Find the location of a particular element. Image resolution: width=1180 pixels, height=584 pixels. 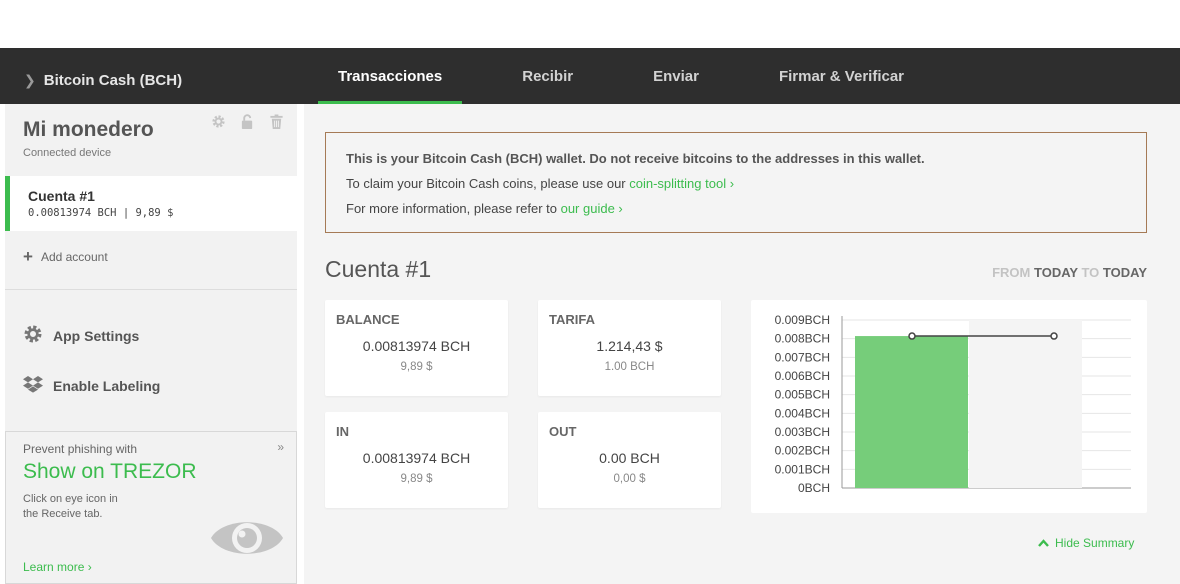

card-label: BALANCE is located at coordinates (368, 319).